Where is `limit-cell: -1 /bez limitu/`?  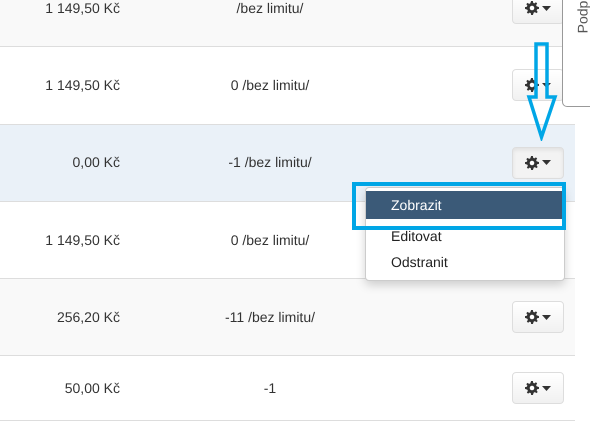 limit-cell: -1 /bez limitu/ is located at coordinates (270, 162).